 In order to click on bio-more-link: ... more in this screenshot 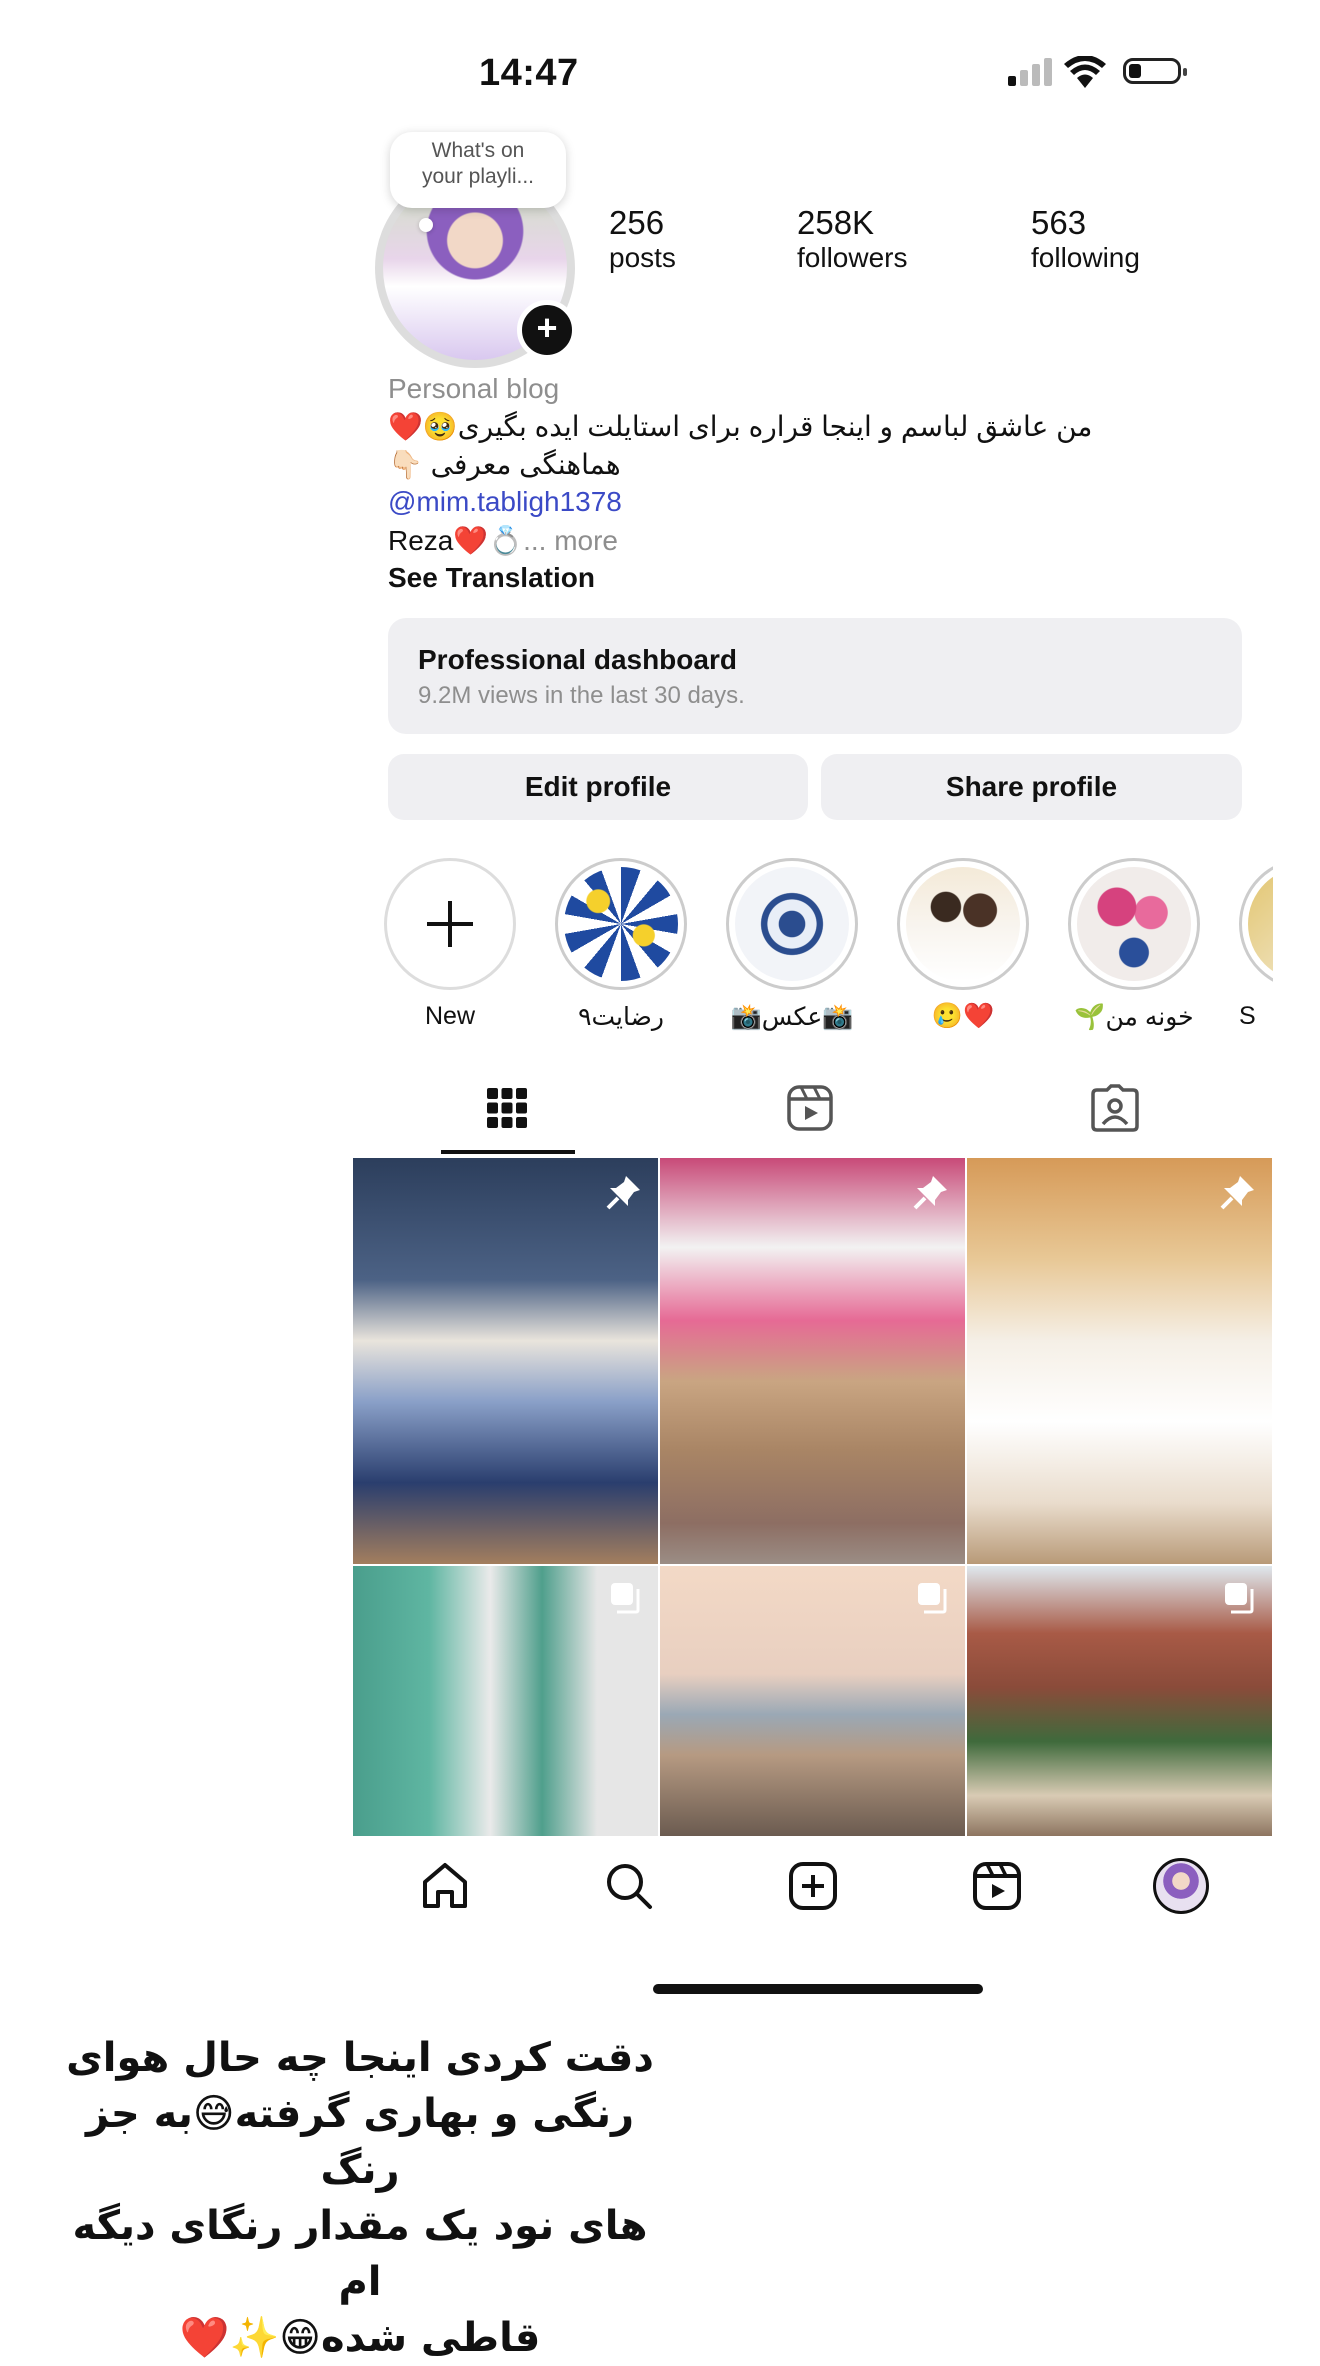, I will do `click(570, 540)`.